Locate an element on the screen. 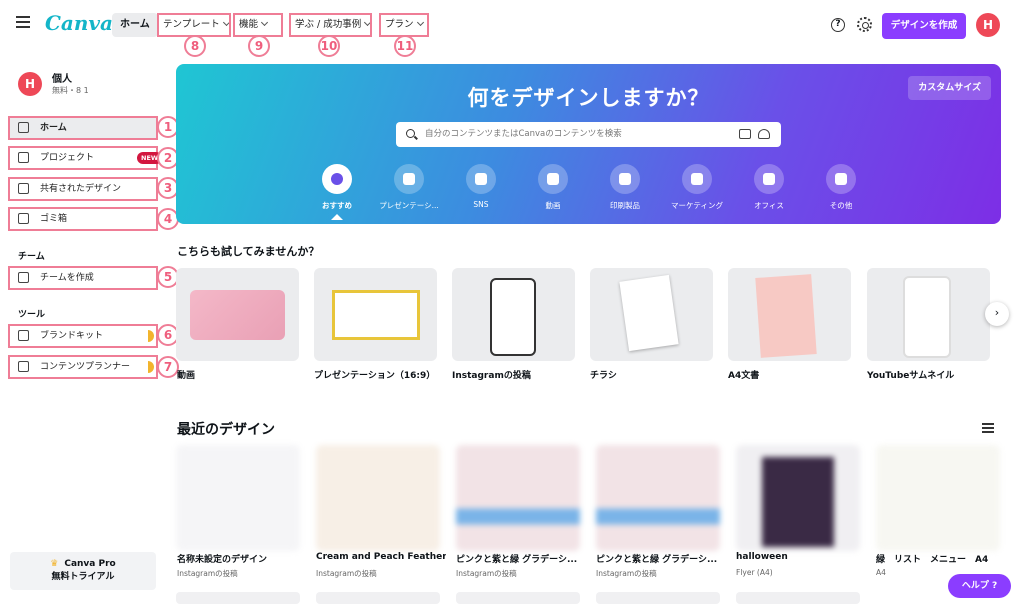 The width and height of the screenshot is (1024, 604). team-heading: チーム is located at coordinates (31, 257).